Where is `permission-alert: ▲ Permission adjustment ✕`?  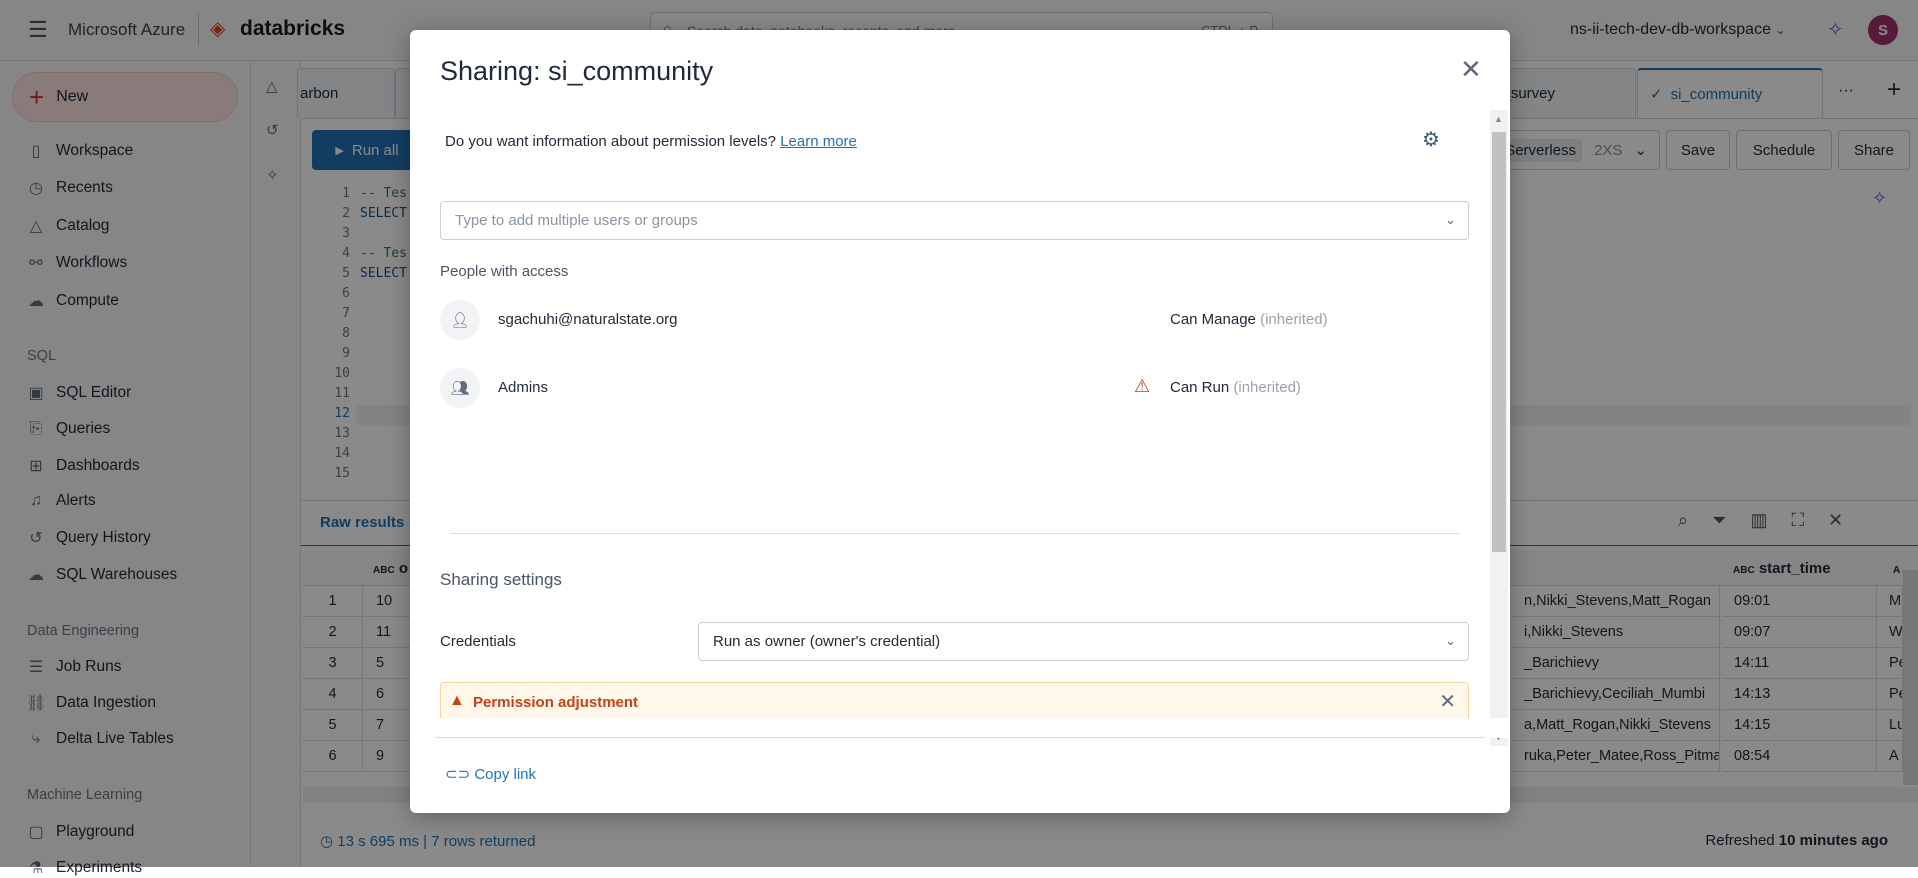
permission-alert: ▲ Permission adjustment ✕ is located at coordinates (954, 700).